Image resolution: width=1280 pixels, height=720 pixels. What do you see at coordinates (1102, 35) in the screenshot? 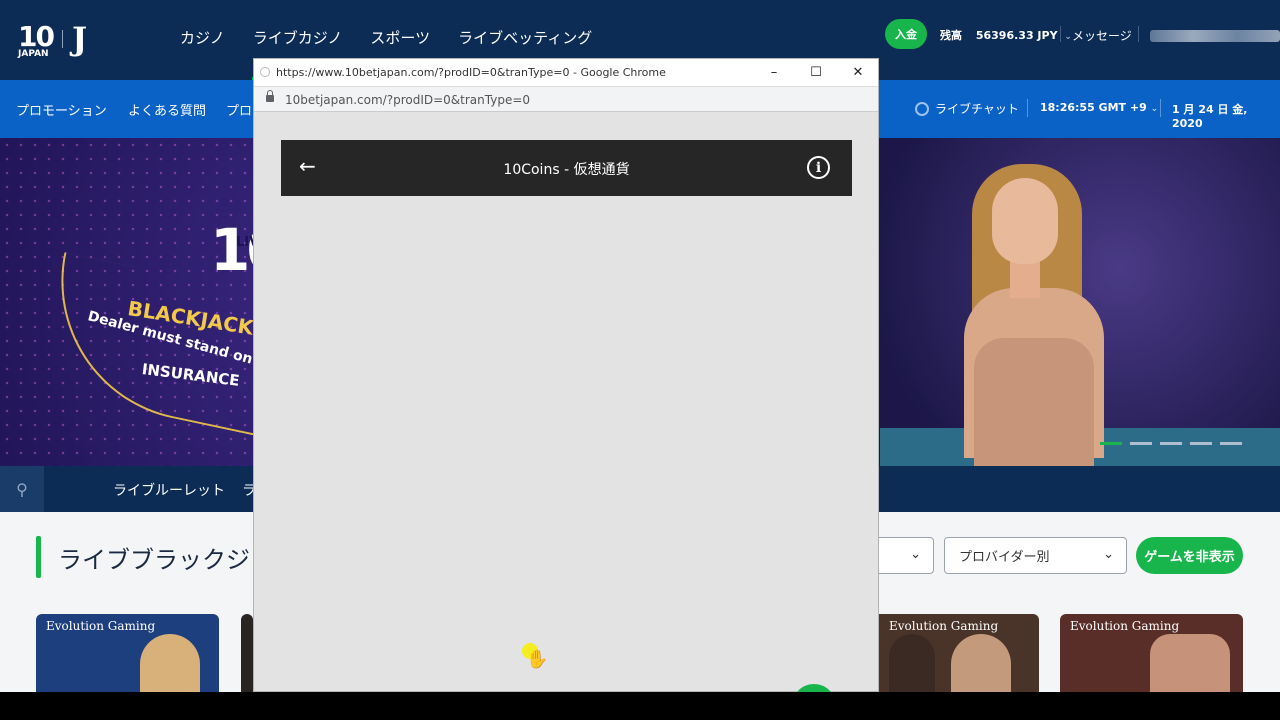
I see `messages-link: メッセージ` at bounding box center [1102, 35].